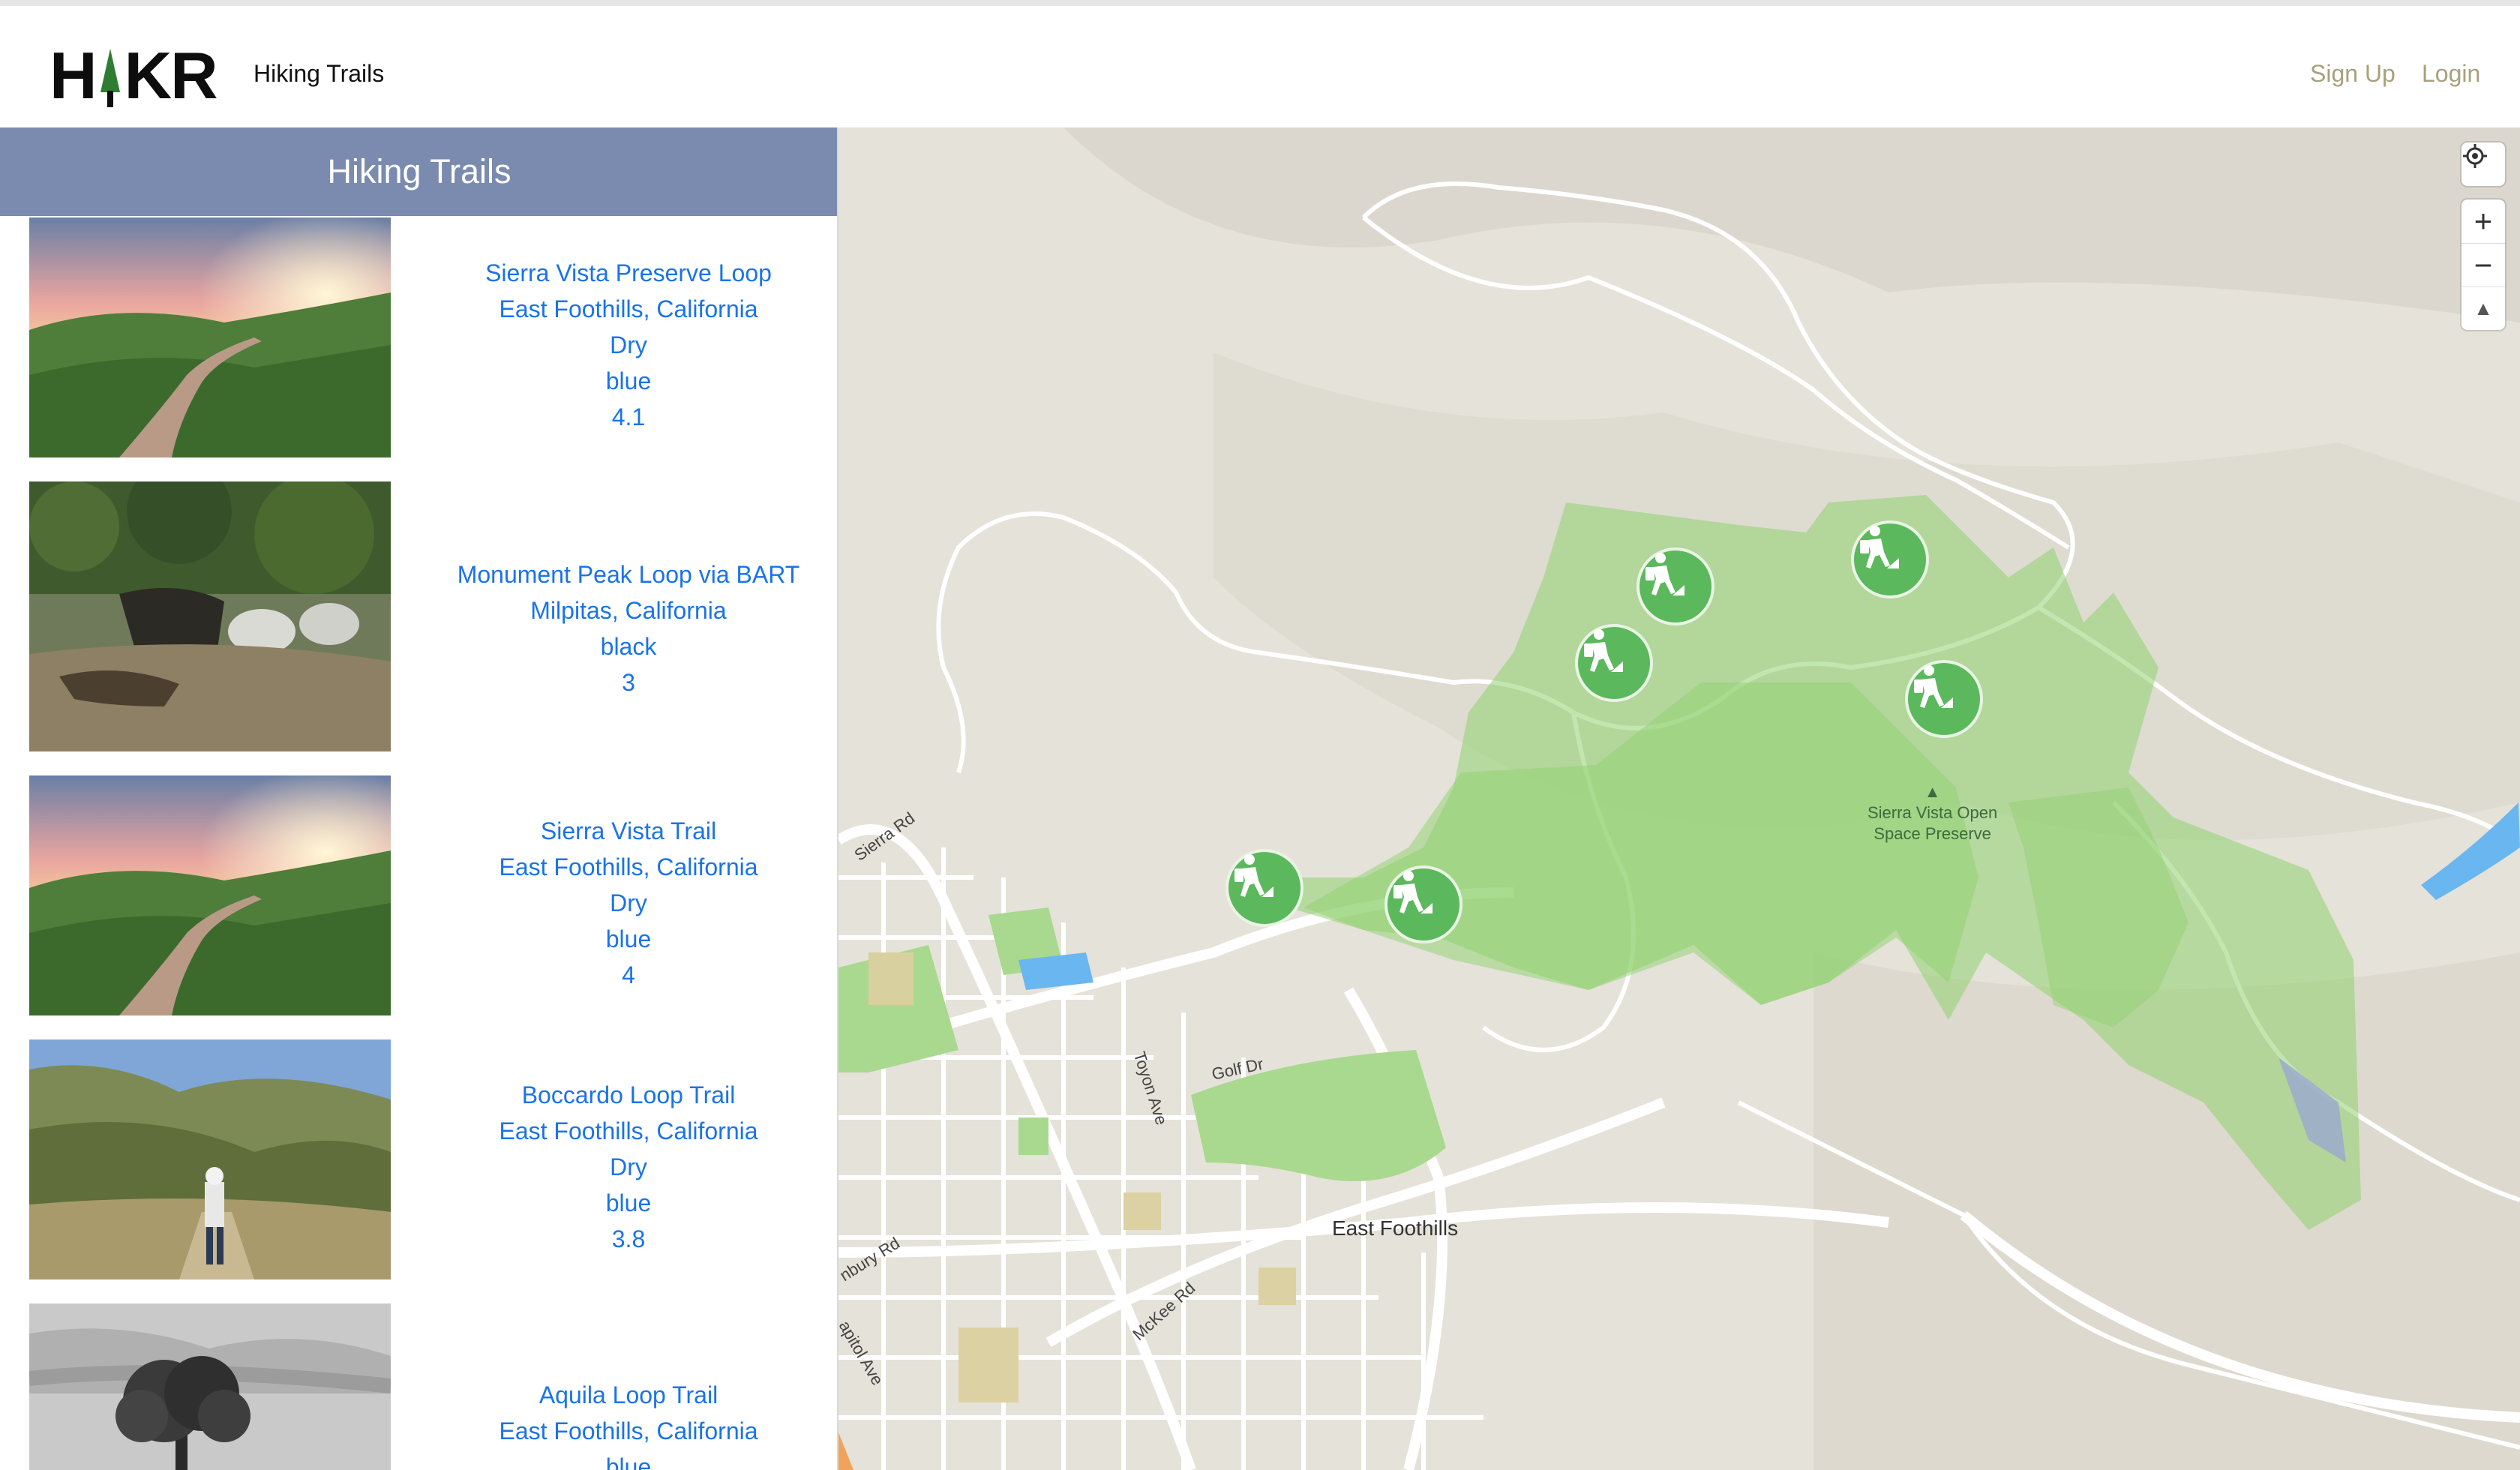  Describe the element at coordinates (628, 682) in the screenshot. I see `trail-rating: 3` at that location.